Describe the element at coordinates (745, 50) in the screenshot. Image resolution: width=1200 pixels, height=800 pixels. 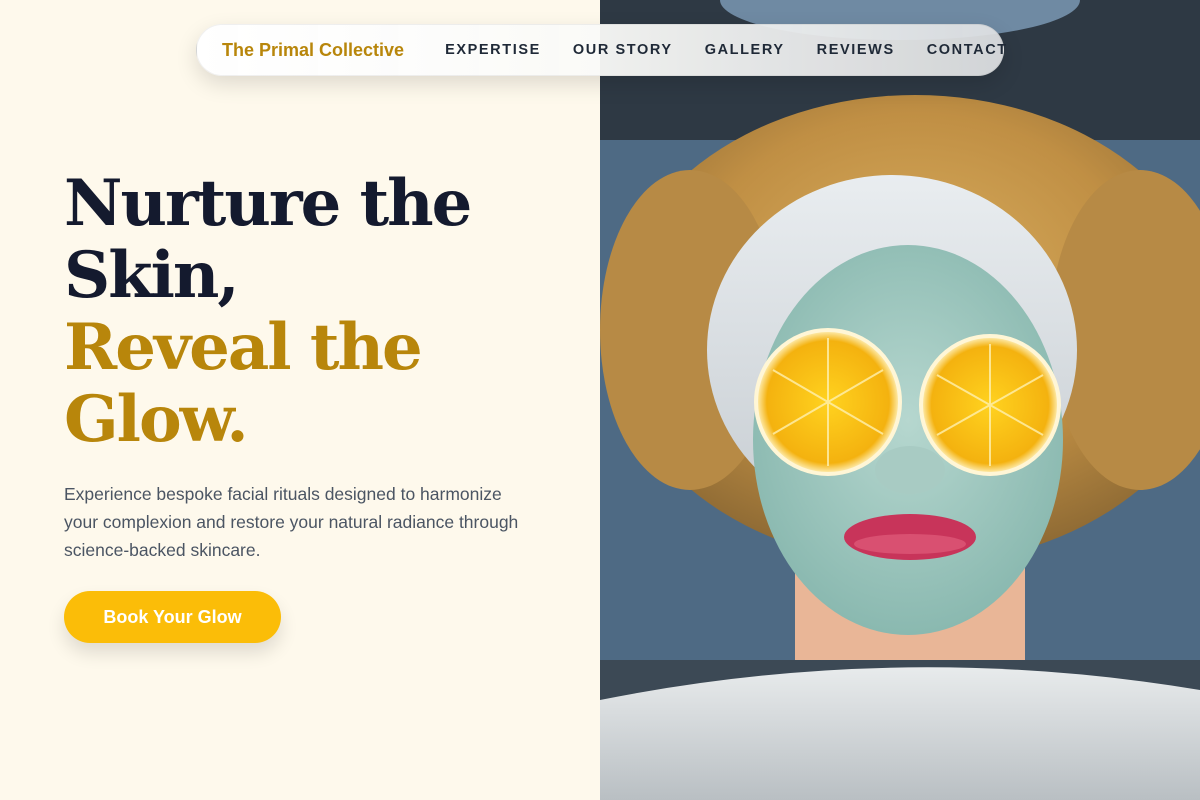
I see `nav-link-gallery: GALLERY` at that location.